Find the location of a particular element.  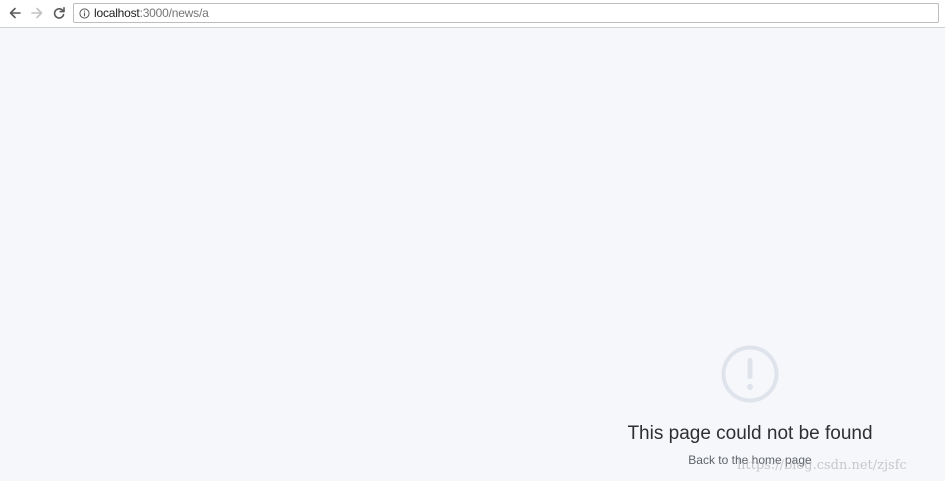

exclamation-circle-icon is located at coordinates (750, 374).